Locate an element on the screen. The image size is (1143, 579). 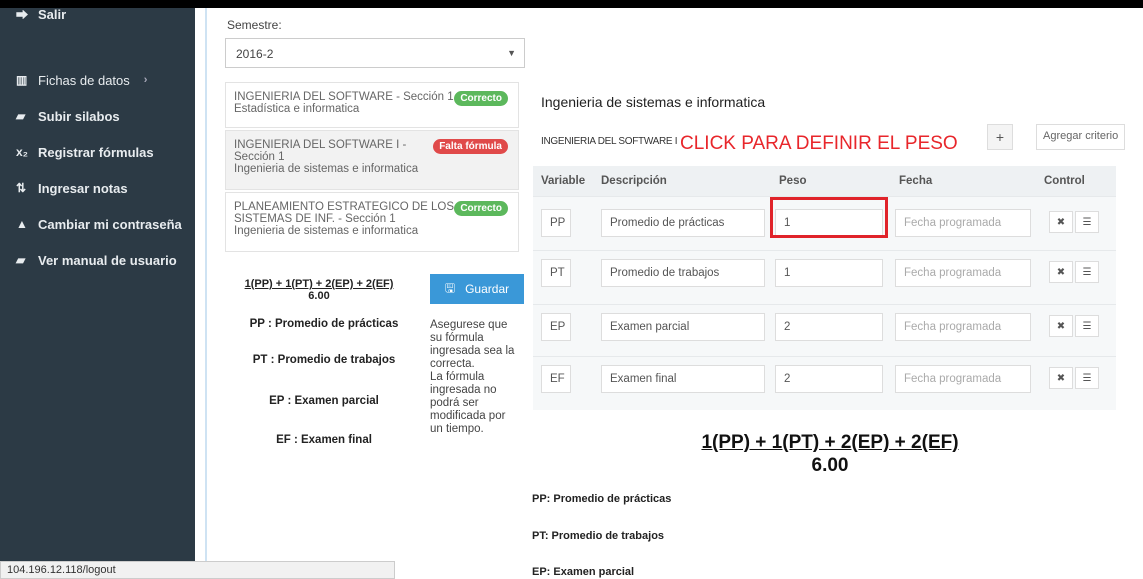
definition-item: EF : Examen final is located at coordinates (324, 440).